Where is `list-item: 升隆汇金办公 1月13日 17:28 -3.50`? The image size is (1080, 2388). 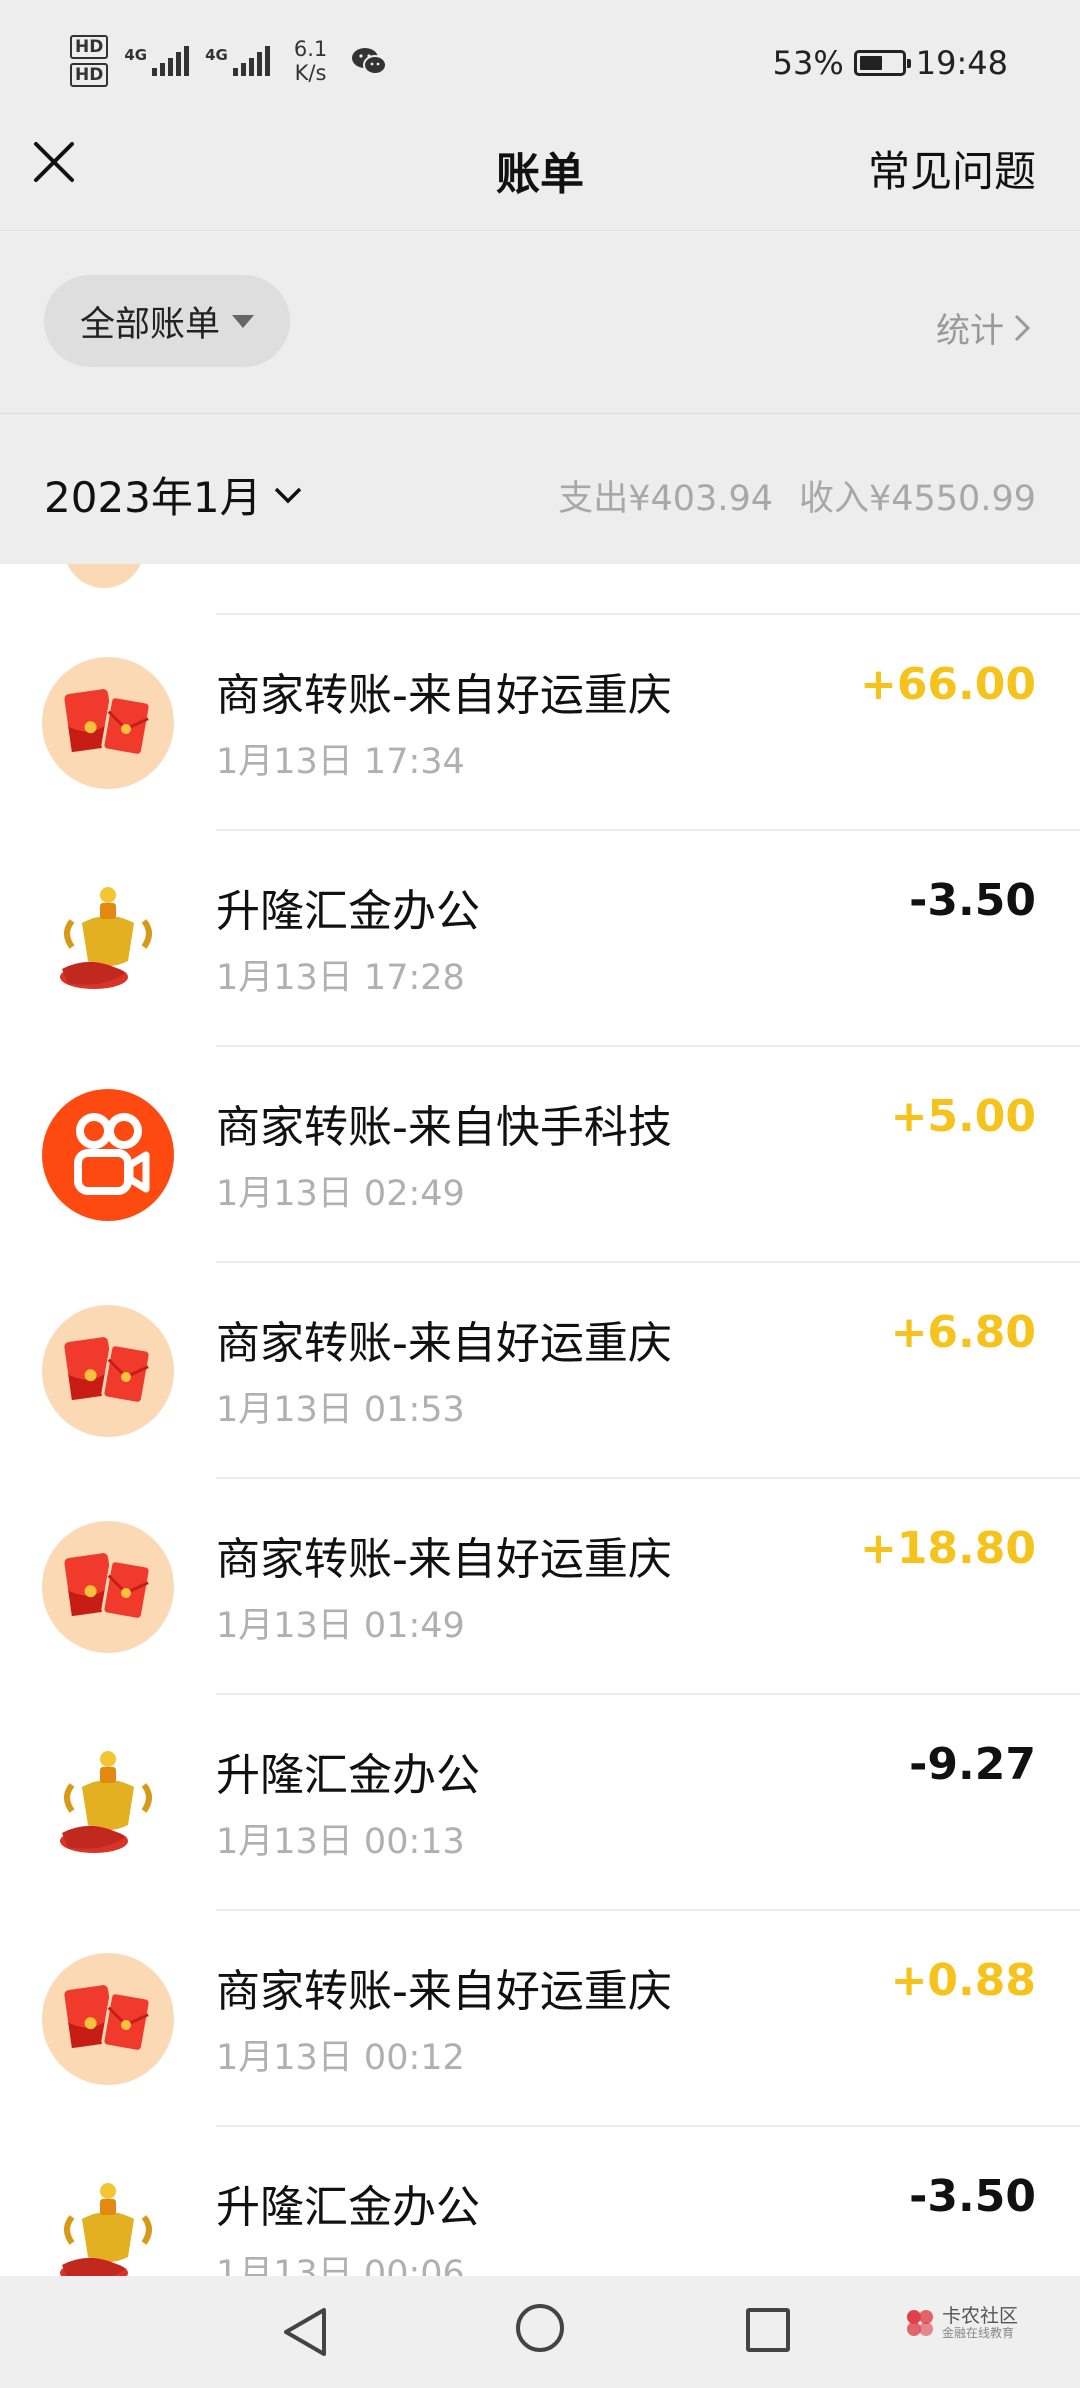
list-item: 升隆汇金办公 1月13日 17:28 -3.50 is located at coordinates (540, 939).